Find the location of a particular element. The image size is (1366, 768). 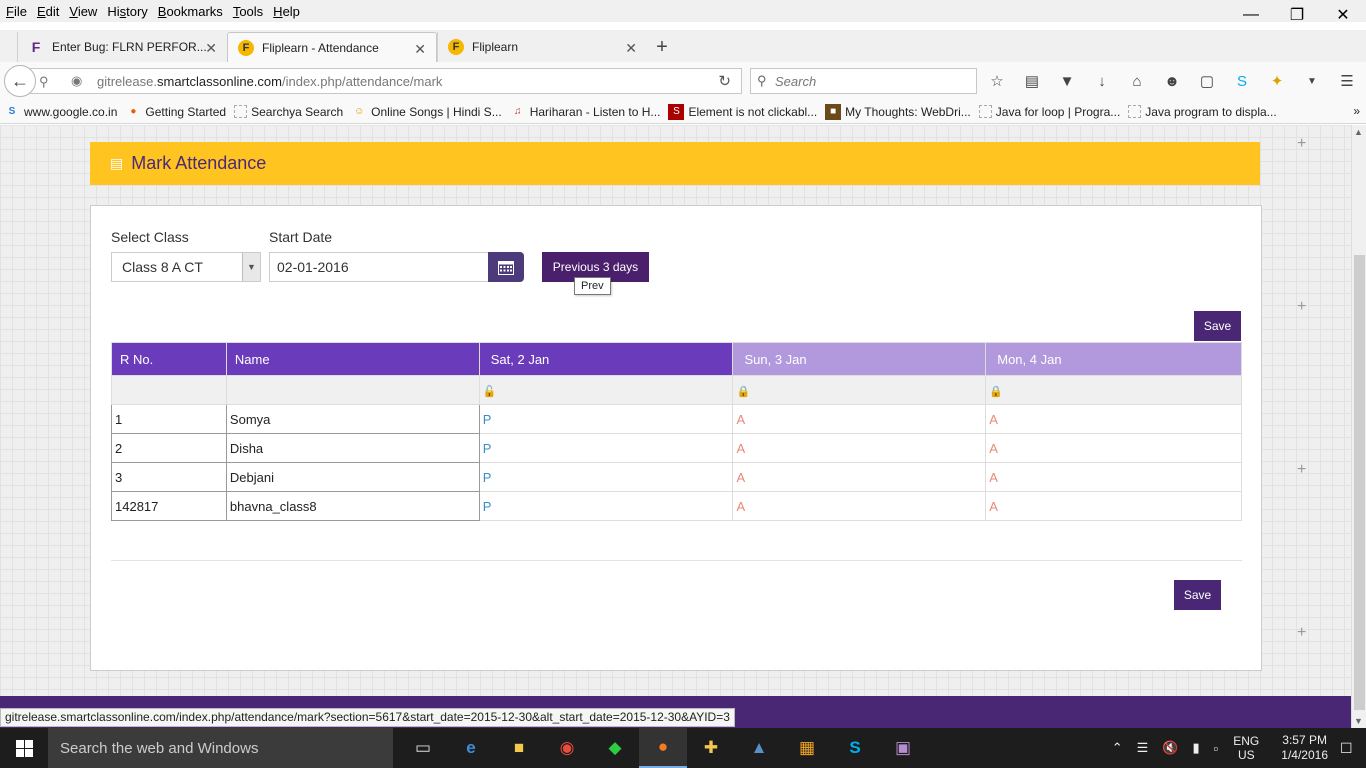

language-indicator: ENG US is located at coordinates (1246, 748).